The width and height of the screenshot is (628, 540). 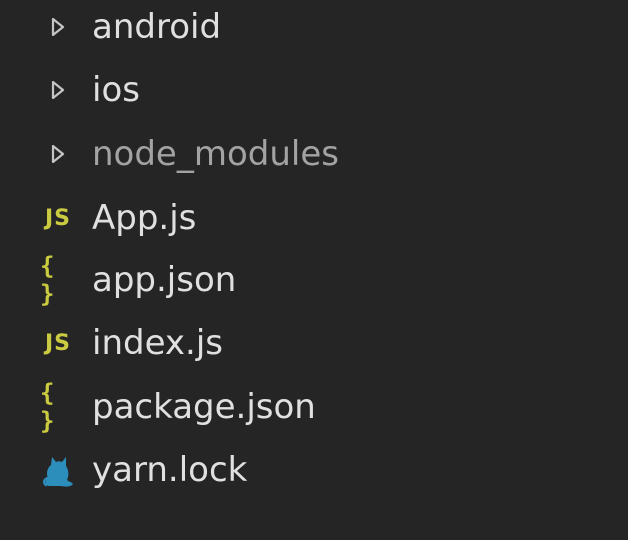 What do you see at coordinates (157, 27) in the screenshot?
I see `tree-item-label: android` at bounding box center [157, 27].